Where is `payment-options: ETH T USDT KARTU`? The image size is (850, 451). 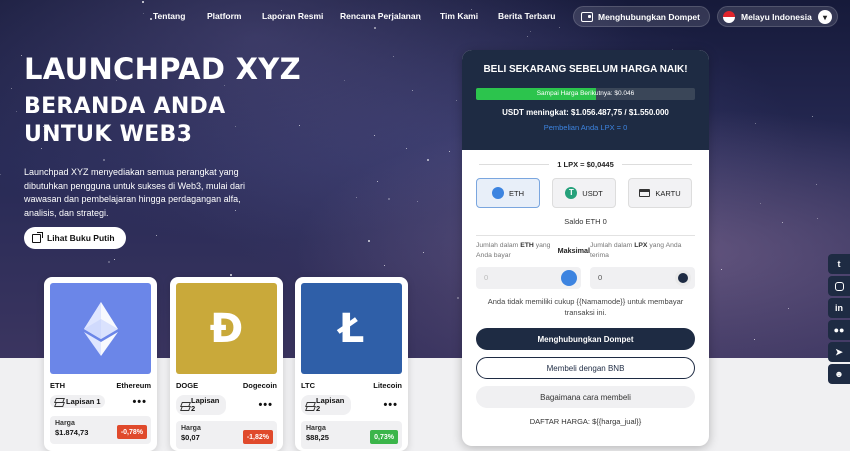 payment-options: ETH T USDT KARTU is located at coordinates (592, 193).